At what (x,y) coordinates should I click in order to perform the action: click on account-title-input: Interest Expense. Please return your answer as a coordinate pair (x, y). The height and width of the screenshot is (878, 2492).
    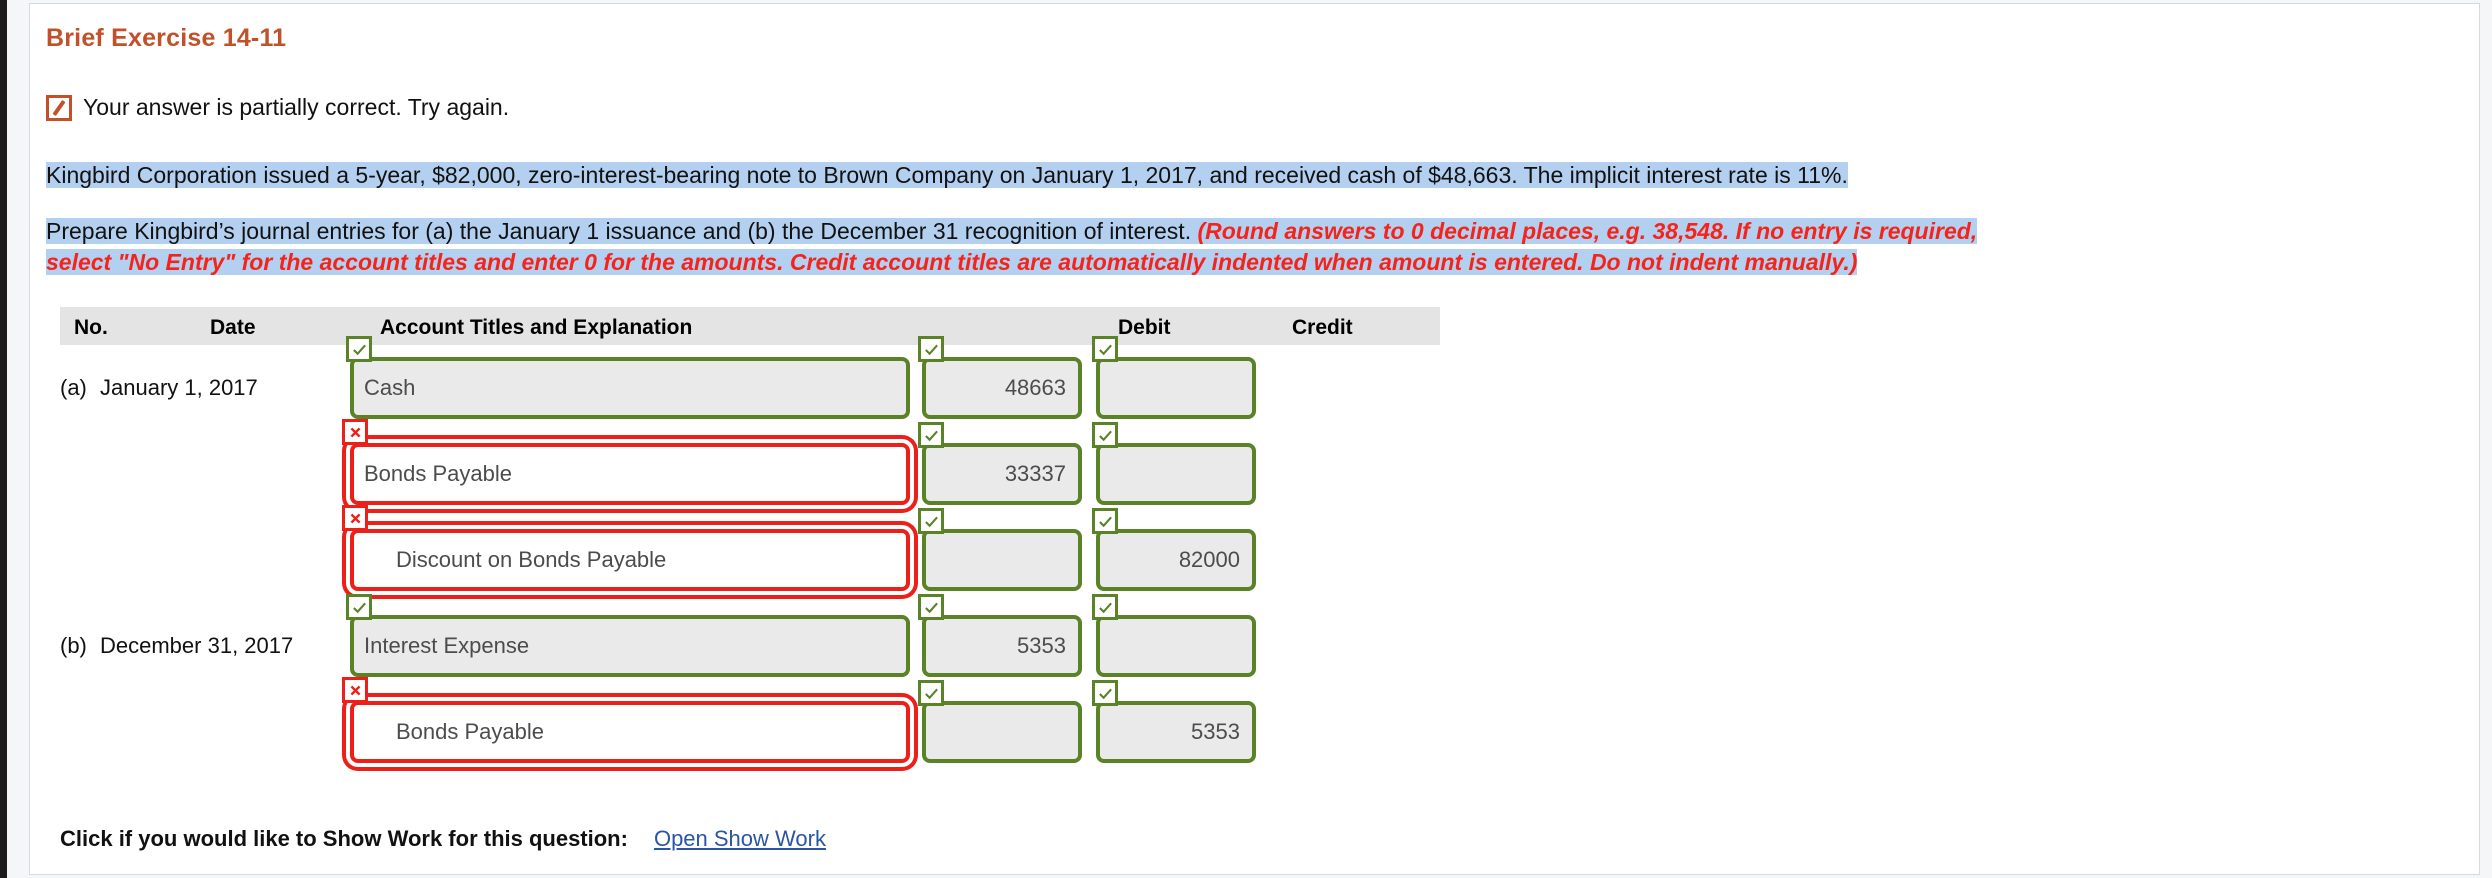
    Looking at the image, I should click on (630, 646).